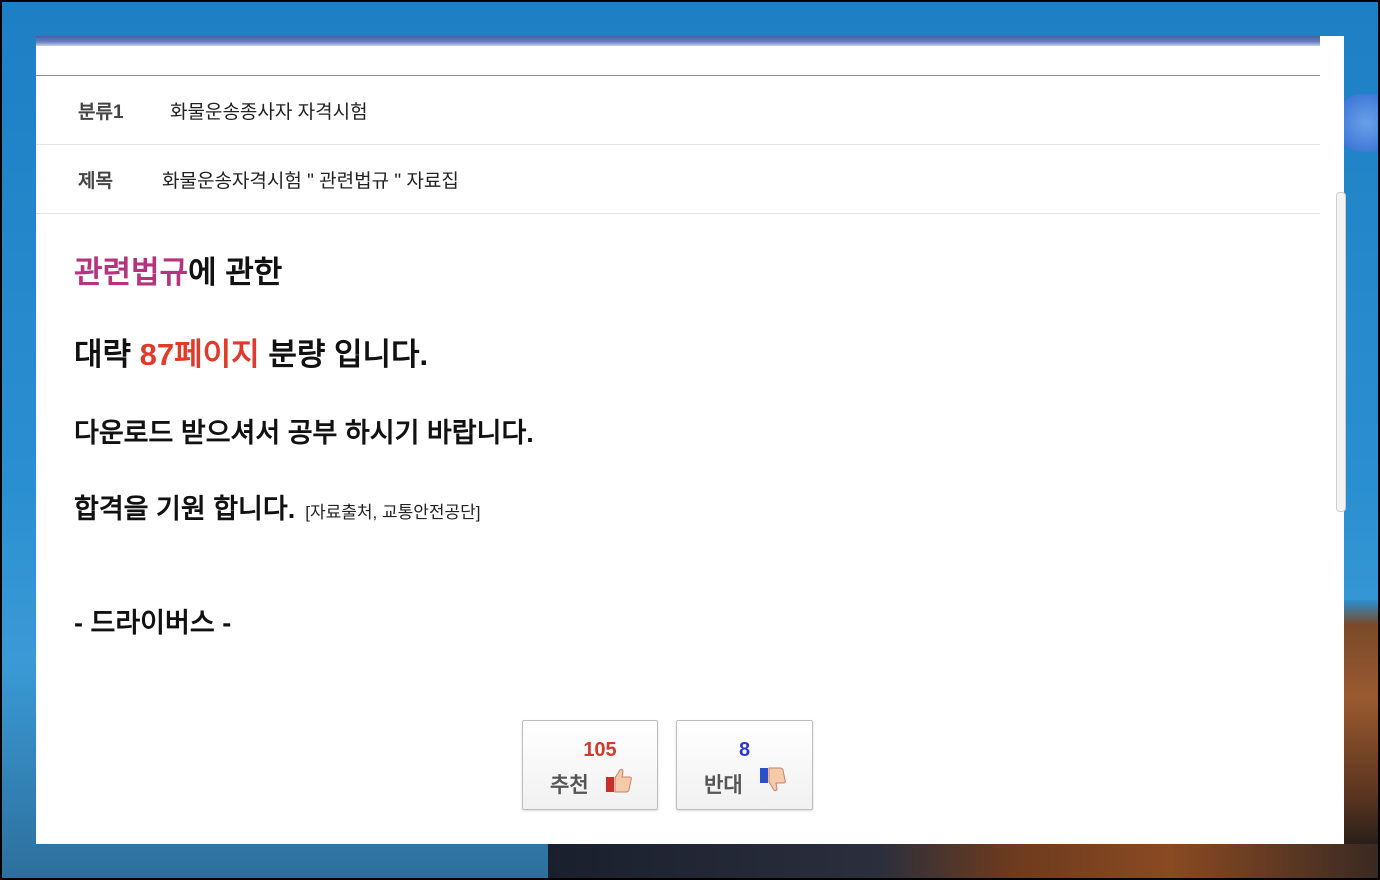 The image size is (1380, 880). Describe the element at coordinates (744, 750) in the screenshot. I see `oppose-count: 8` at that location.